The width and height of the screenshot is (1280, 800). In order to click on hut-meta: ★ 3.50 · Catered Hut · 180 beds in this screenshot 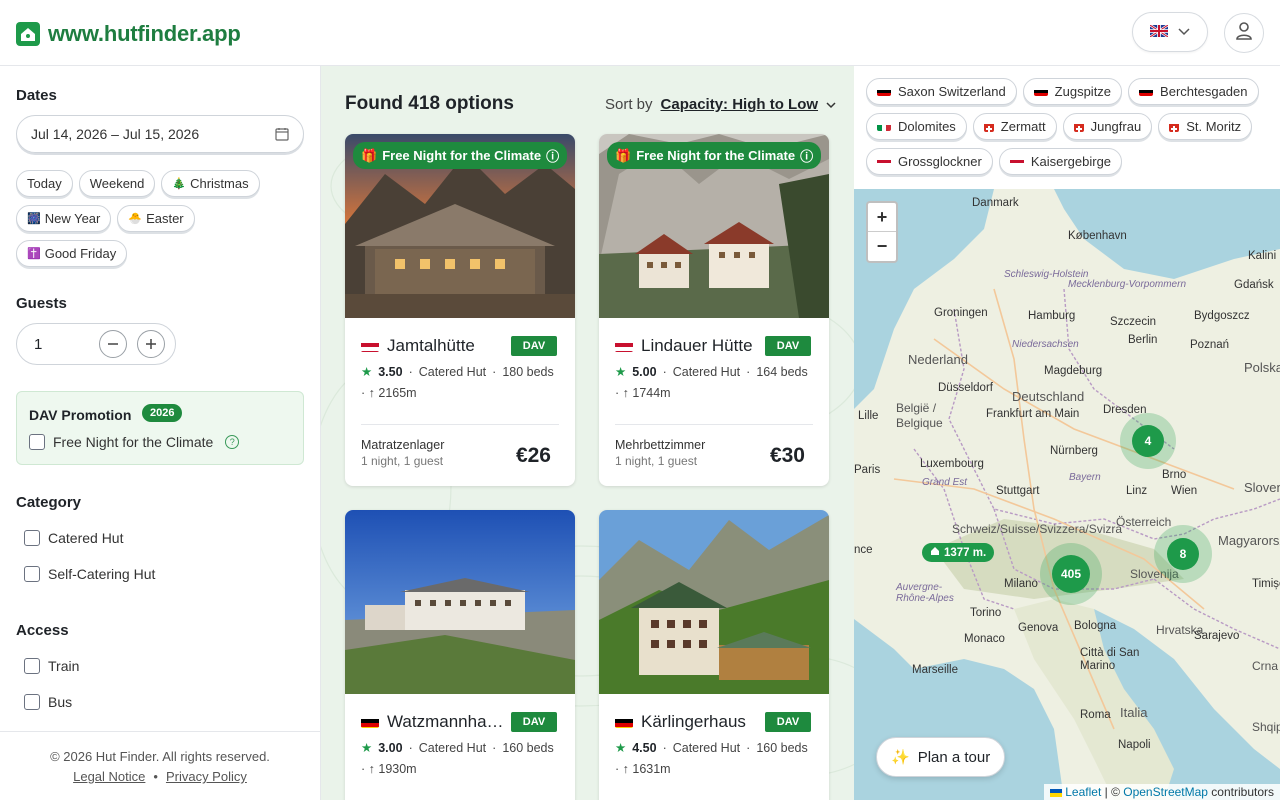, I will do `click(457, 372)`.